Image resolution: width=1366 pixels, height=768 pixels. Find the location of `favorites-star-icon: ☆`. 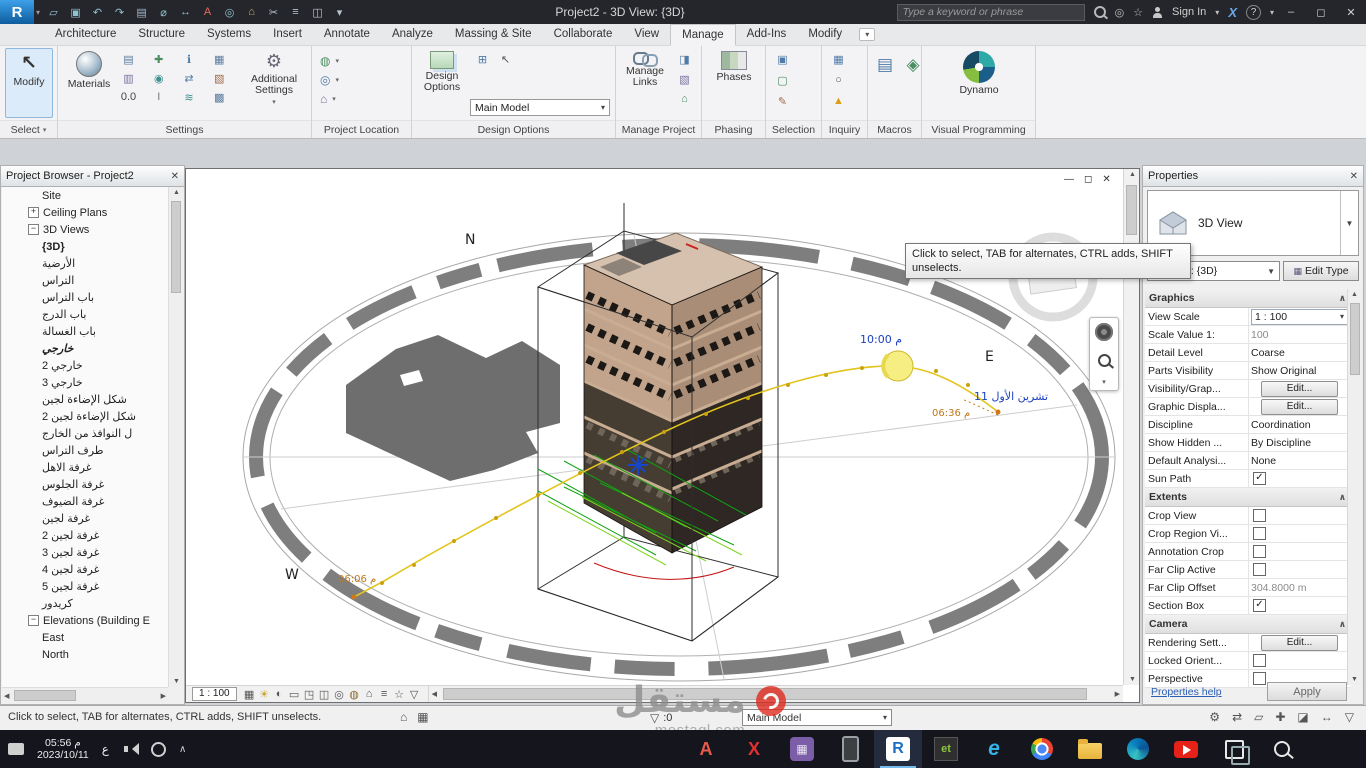

favorites-star-icon: ☆ is located at coordinates (1138, 12).